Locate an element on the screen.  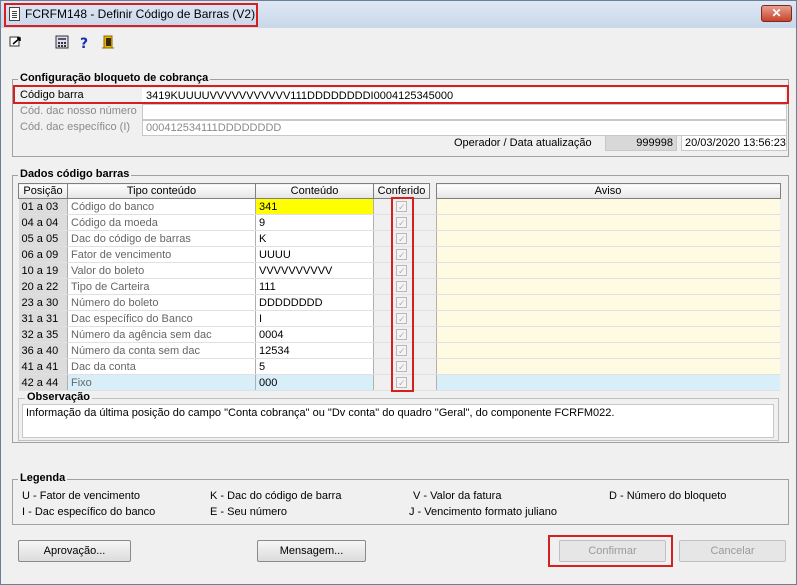
help-icon: ? is located at coordinates (84, 42).